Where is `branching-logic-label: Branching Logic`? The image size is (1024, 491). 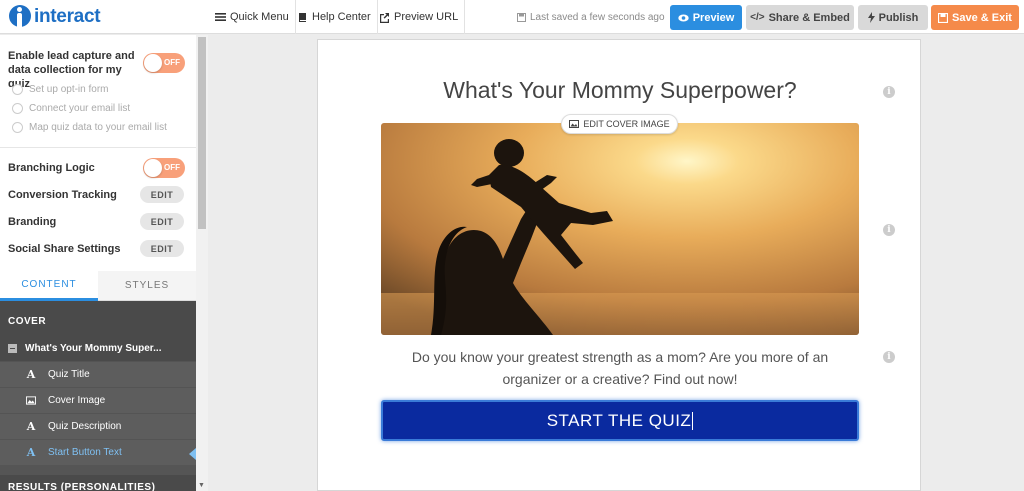 branching-logic-label: Branching Logic is located at coordinates (51, 168).